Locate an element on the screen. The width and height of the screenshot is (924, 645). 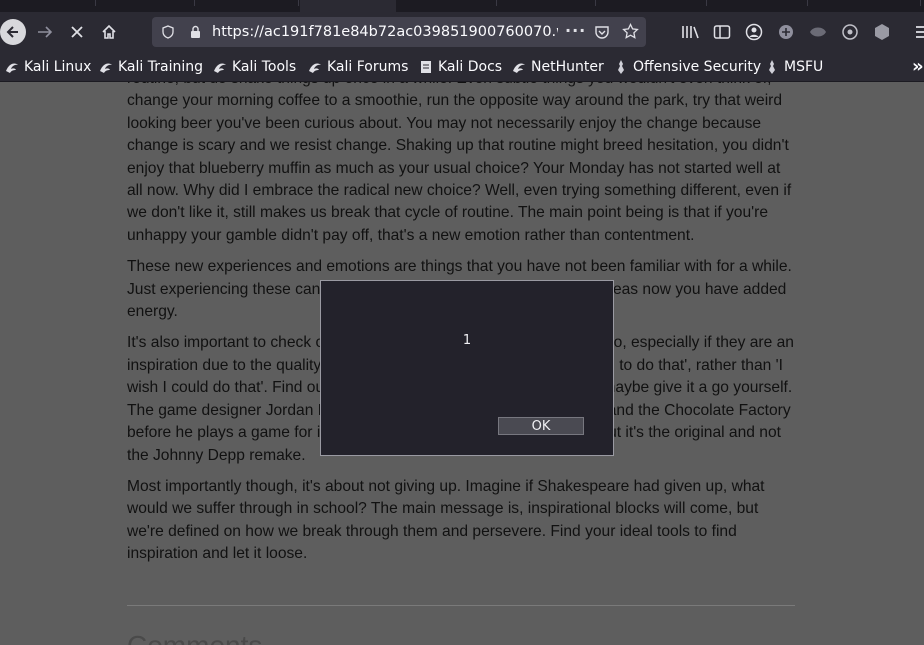
bookmark-label: Kali Docs is located at coordinates (470, 66).